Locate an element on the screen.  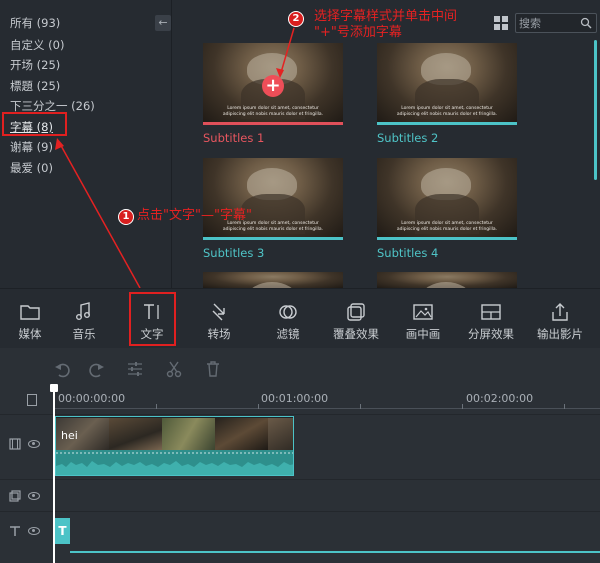
text-track-icon is located at coordinates (15, 531).